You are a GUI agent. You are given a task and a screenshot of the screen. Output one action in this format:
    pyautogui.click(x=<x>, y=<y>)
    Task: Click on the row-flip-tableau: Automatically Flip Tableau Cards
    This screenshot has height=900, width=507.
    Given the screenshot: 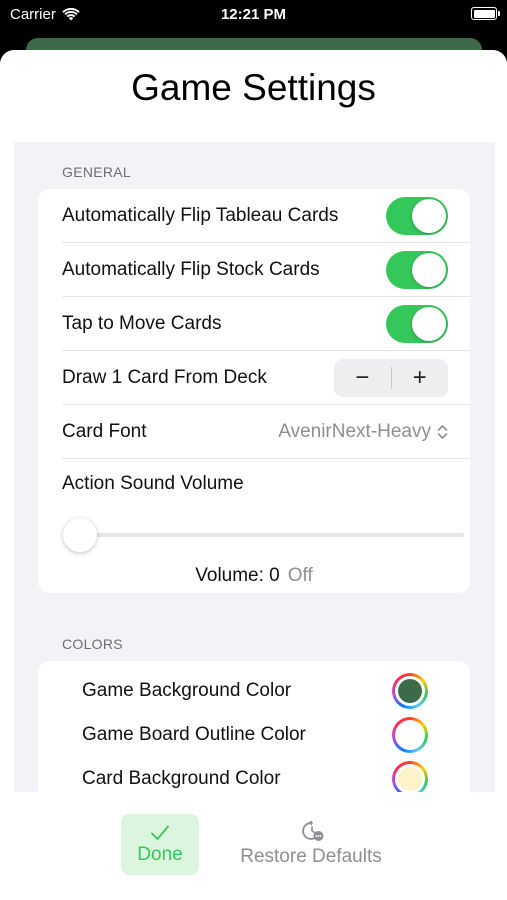 What is the action you would take?
    pyautogui.click(x=266, y=216)
    